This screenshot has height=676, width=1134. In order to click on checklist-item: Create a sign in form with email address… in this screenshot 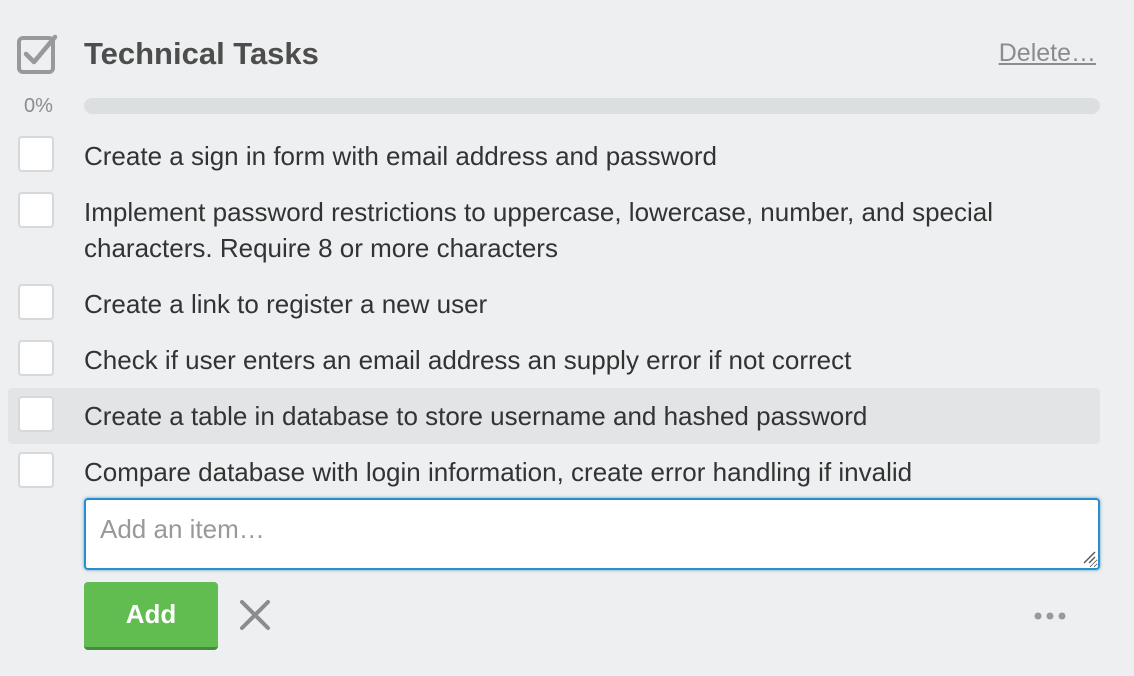, I will do `click(554, 156)`.